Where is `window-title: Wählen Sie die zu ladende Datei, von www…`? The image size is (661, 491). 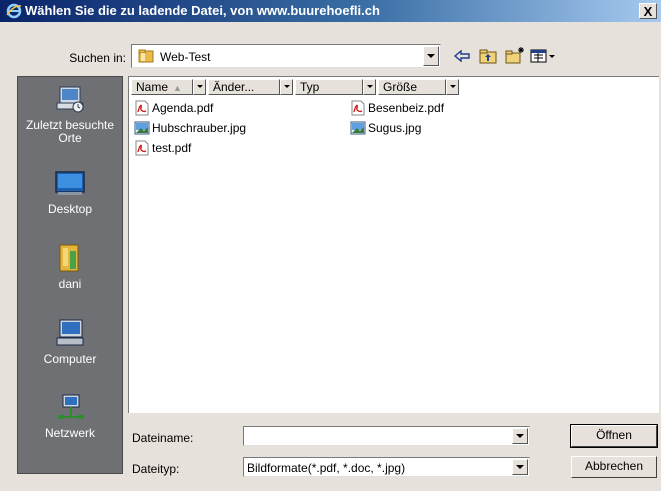 window-title: Wählen Sie die zu ladende Datei, von www… is located at coordinates (202, 10).